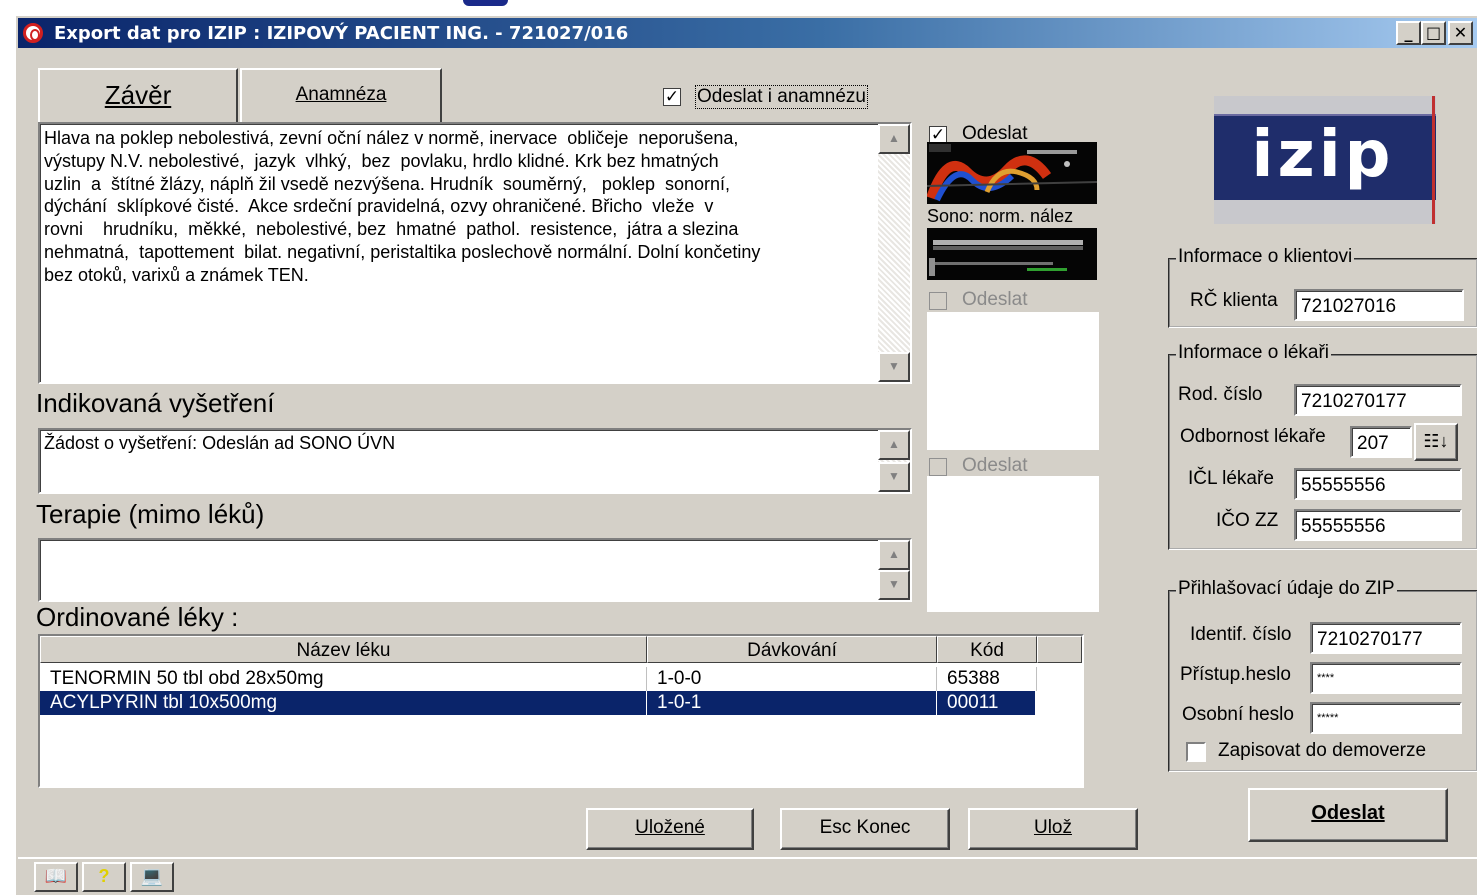 The image size is (1477, 895). I want to click on send-anamnesis-checkbox: ✓, so click(672, 97).